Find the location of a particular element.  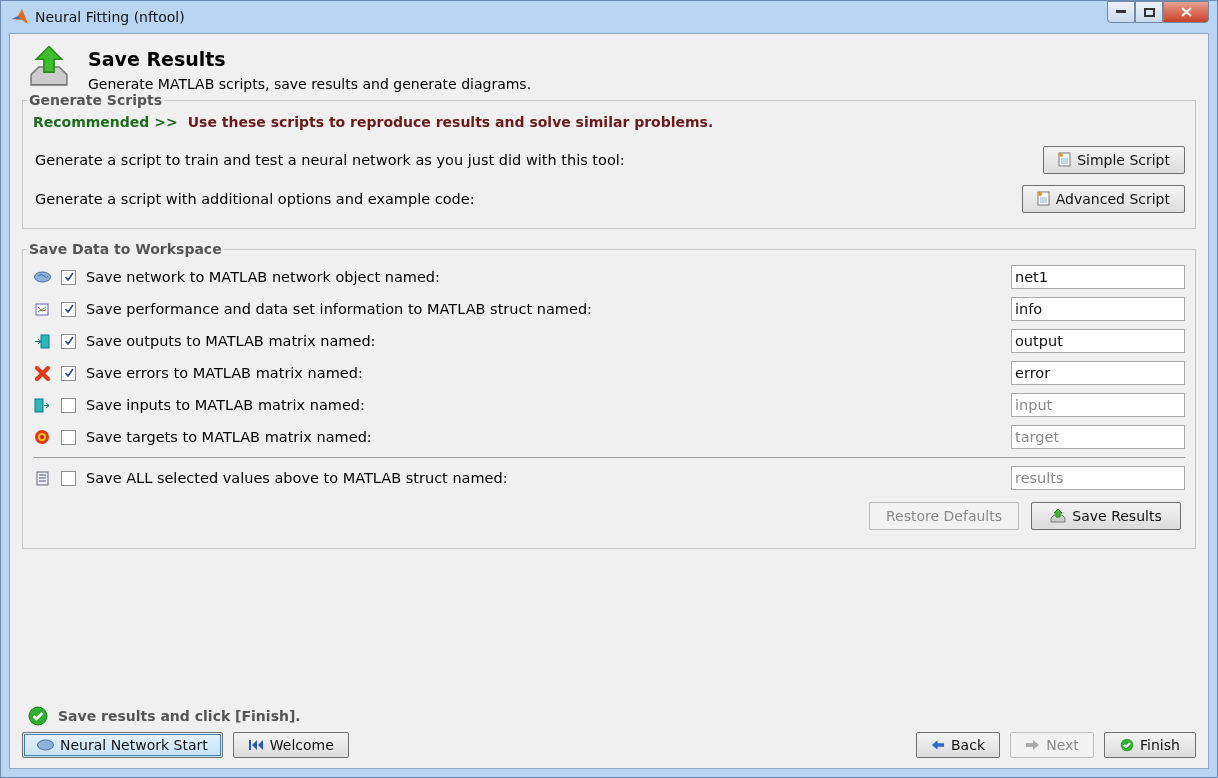

script-description: Generate a script to train and test a neural network as you just did with this tool: is located at coordinates (330, 159).